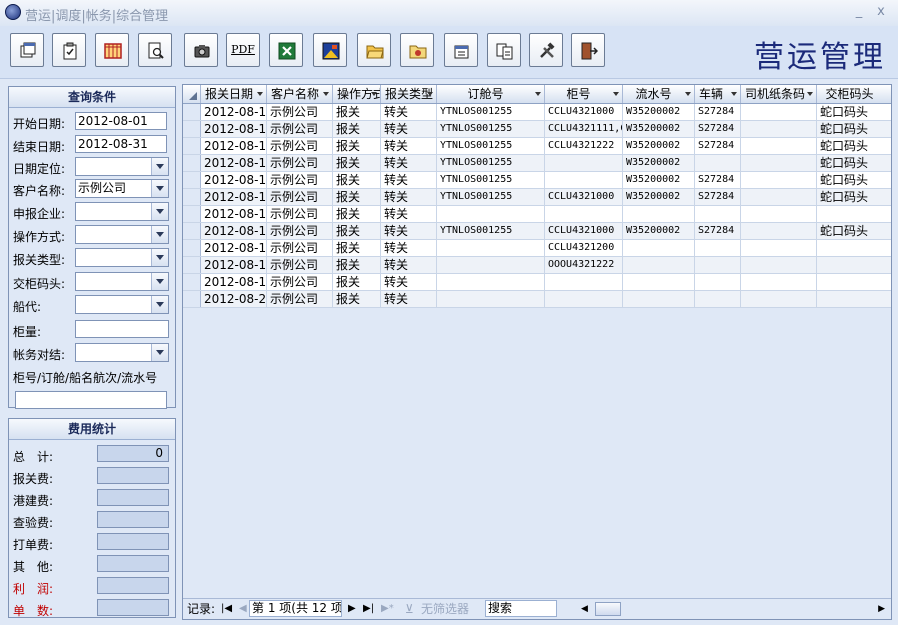  Describe the element at coordinates (608, 609) in the screenshot. I see `scroll-thumb` at that location.